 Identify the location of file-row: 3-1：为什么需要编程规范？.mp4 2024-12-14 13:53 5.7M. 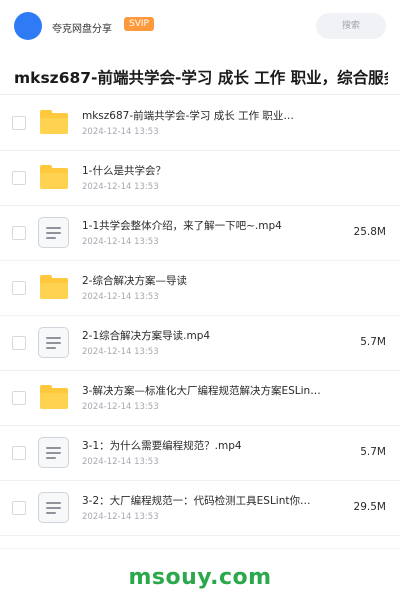
(200, 453).